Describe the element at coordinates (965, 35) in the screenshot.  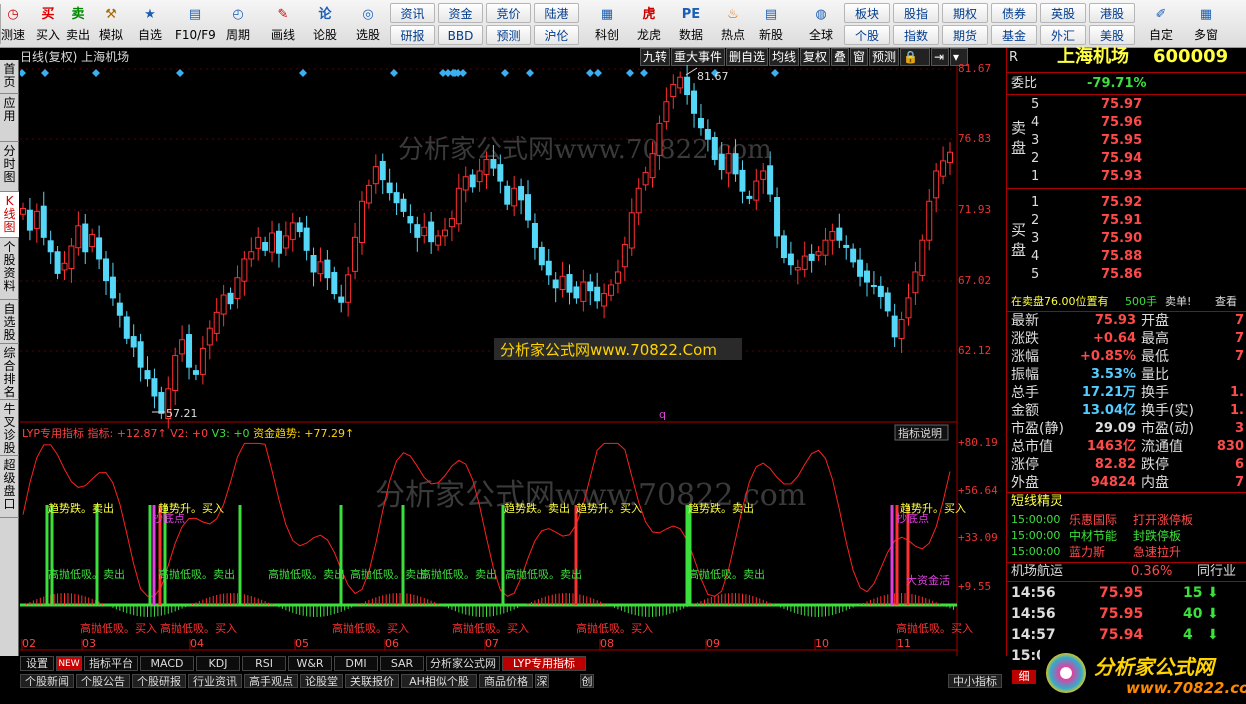
I see `toolbar-market-8: 期货` at that location.